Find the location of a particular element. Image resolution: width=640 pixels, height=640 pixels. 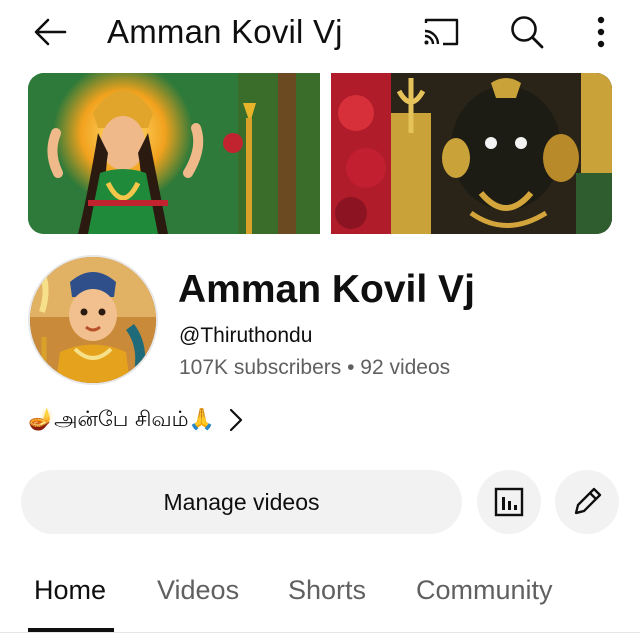

tab-shorts: Shorts is located at coordinates (327, 590).